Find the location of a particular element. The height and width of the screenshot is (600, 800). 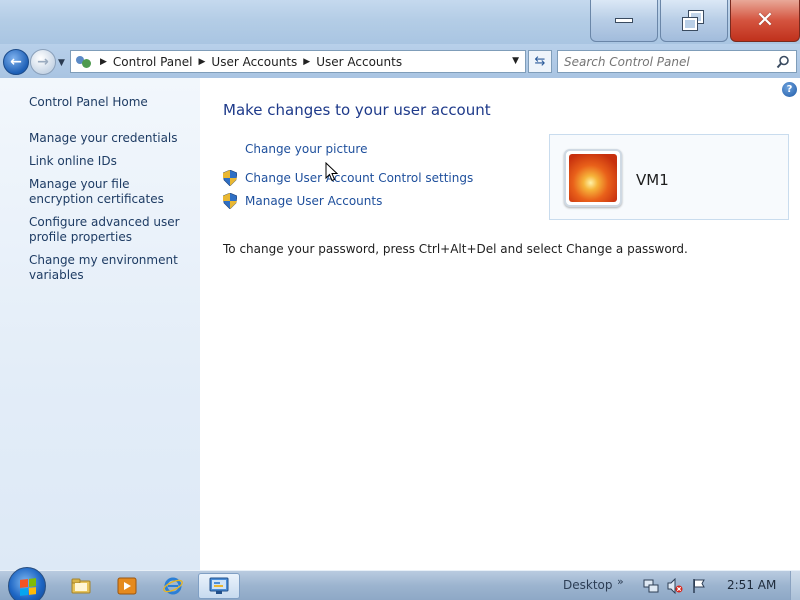

internet-explorer-icon is located at coordinates (173, 586).